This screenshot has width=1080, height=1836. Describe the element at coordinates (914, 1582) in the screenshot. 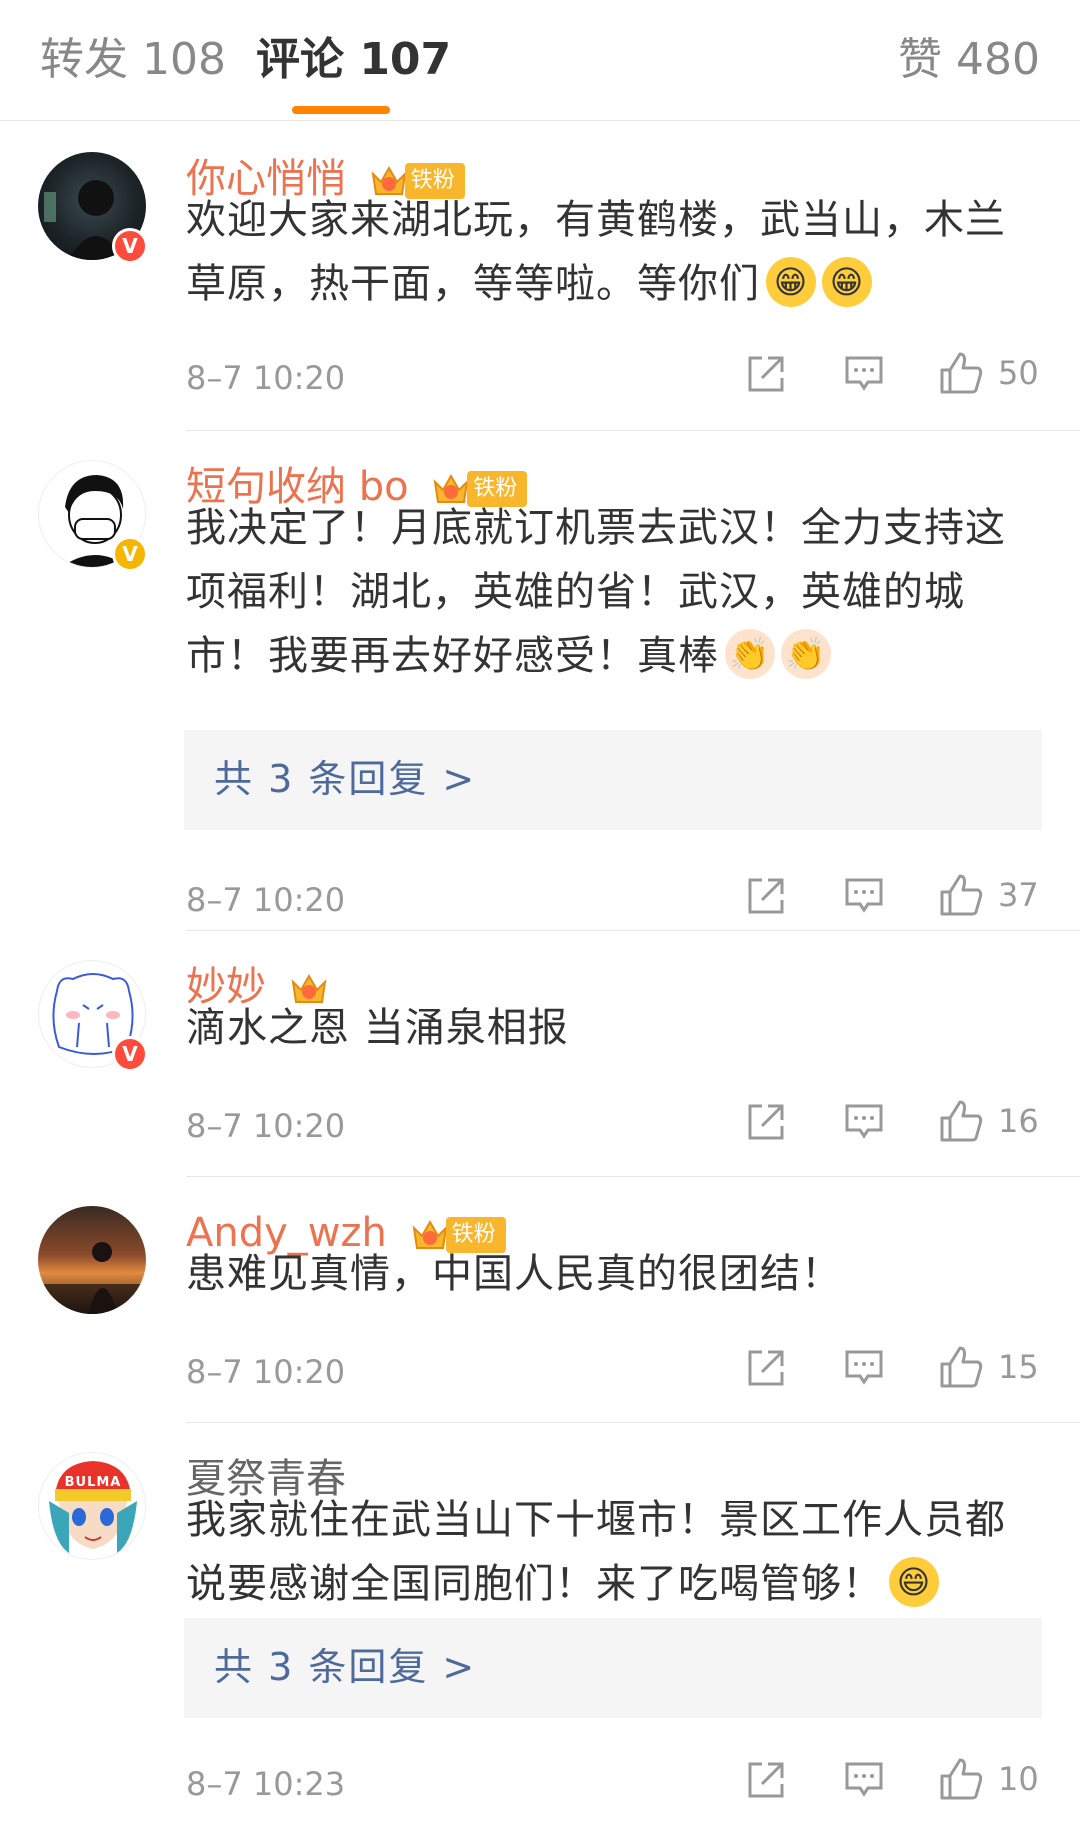

I see `laugh-emoji: 😄` at that location.